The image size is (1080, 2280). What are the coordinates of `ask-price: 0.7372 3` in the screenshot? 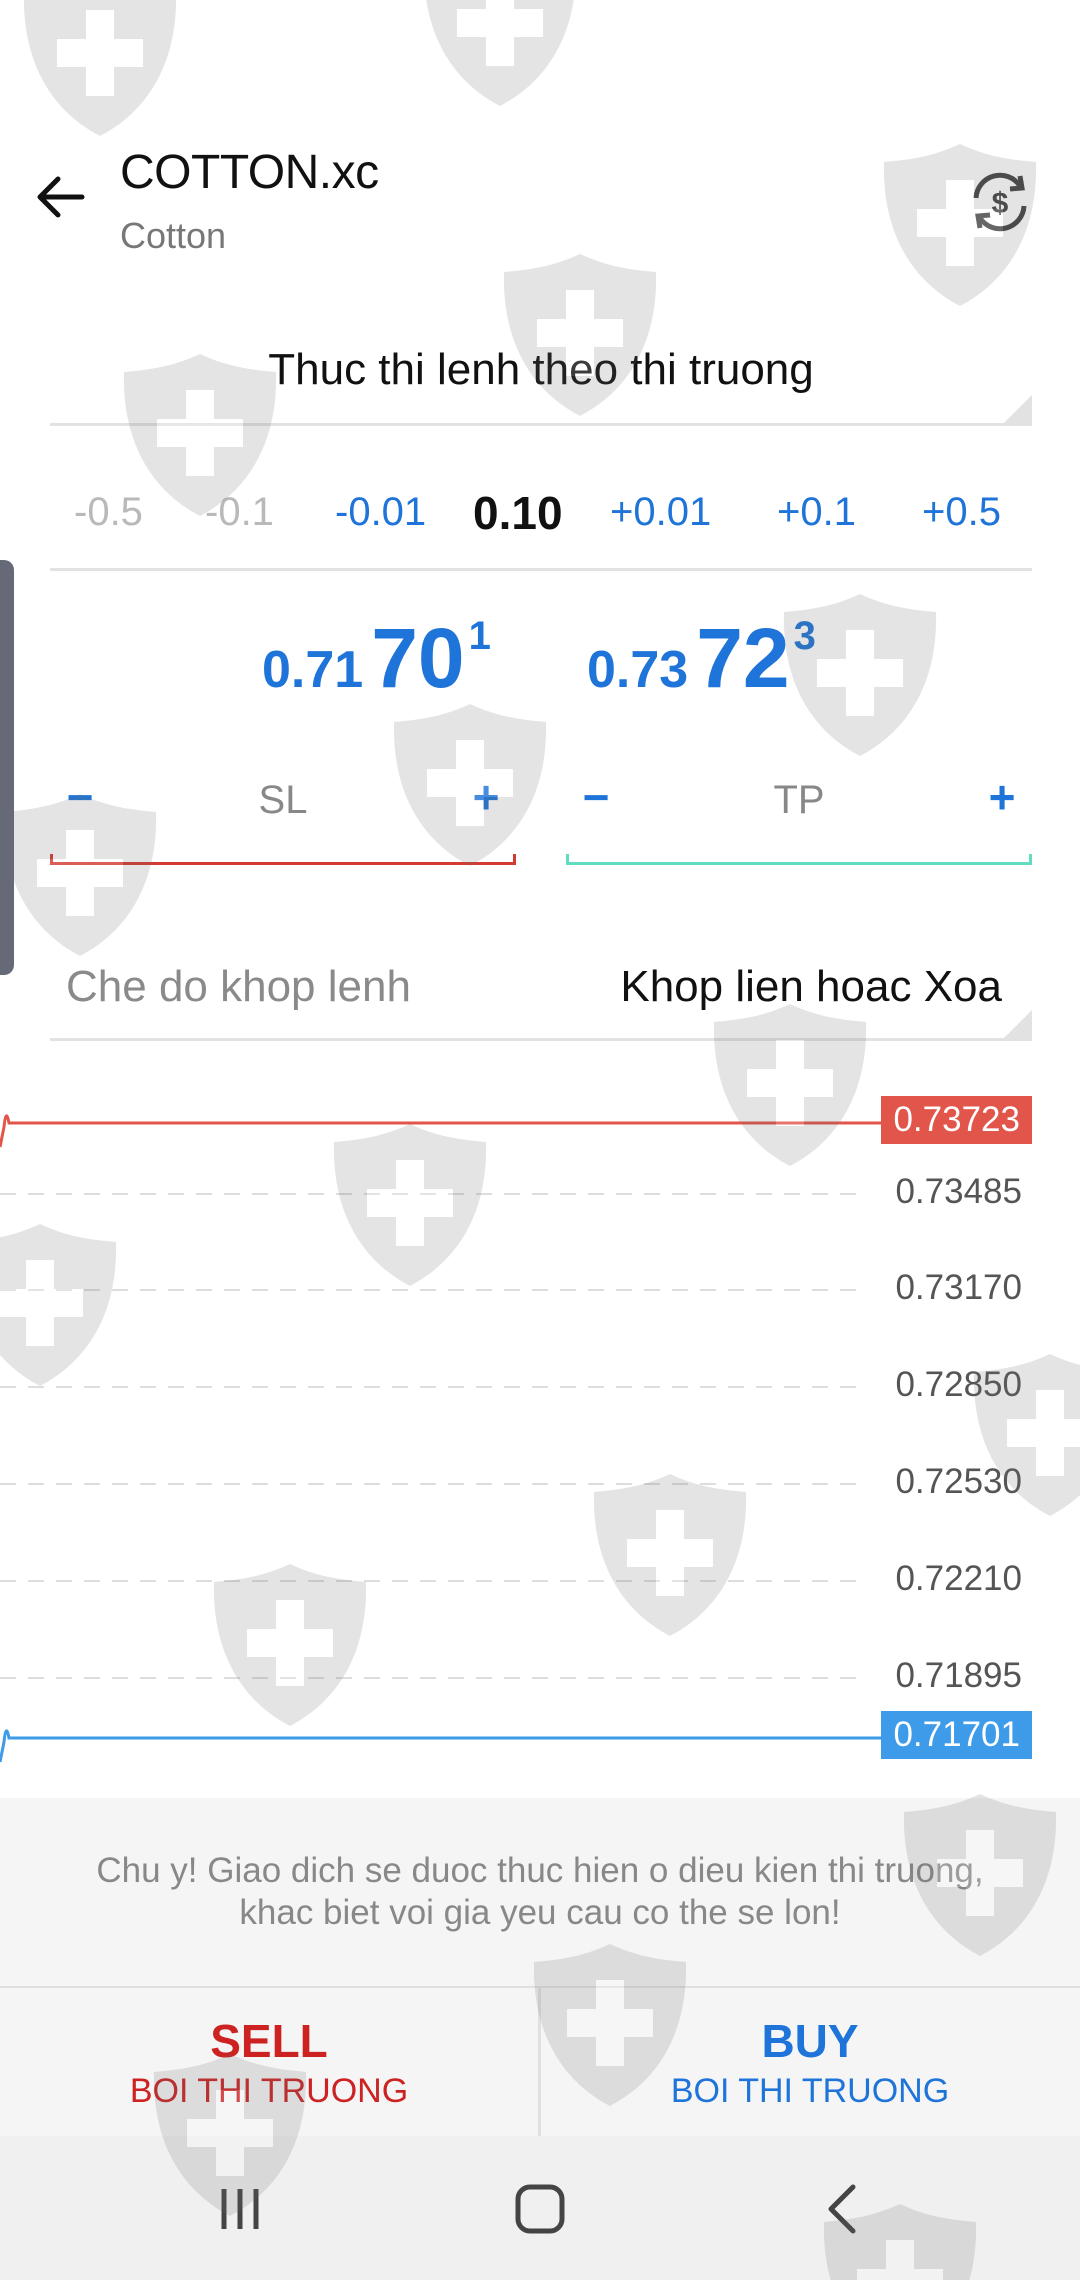 It's located at (701, 658).